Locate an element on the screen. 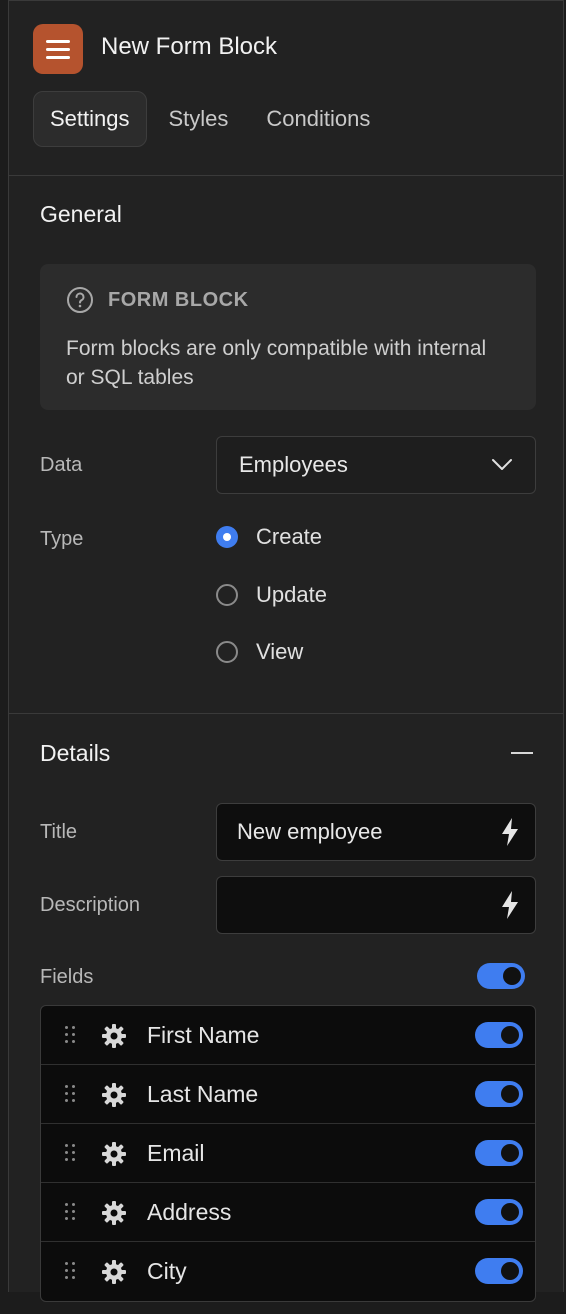  description-input is located at coordinates (376, 905).